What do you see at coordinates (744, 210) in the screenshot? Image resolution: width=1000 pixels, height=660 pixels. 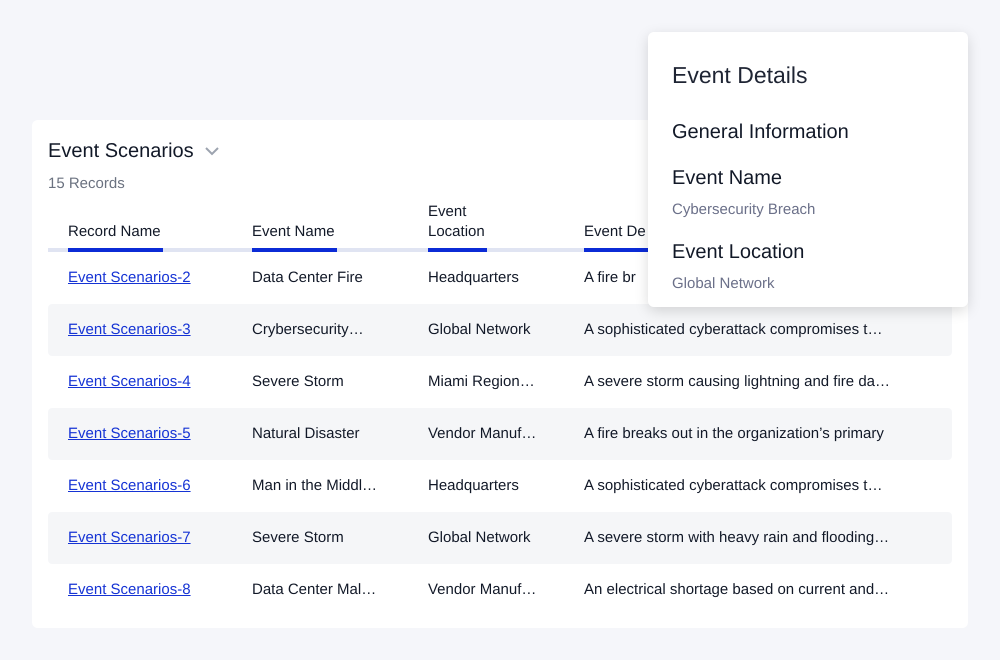 I see `field-value: Cybersecurity Breach` at bounding box center [744, 210].